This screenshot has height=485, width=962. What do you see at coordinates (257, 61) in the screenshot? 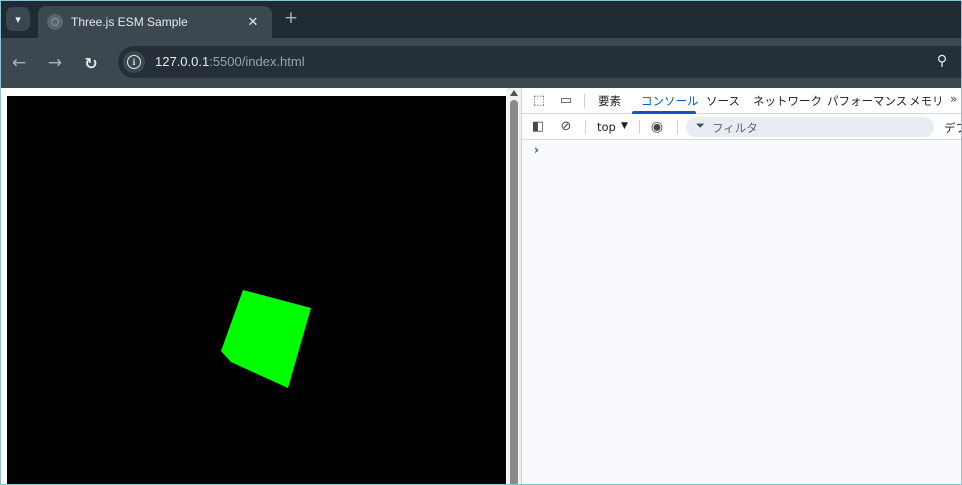
I see `url-path: :5500/index.html` at bounding box center [257, 61].